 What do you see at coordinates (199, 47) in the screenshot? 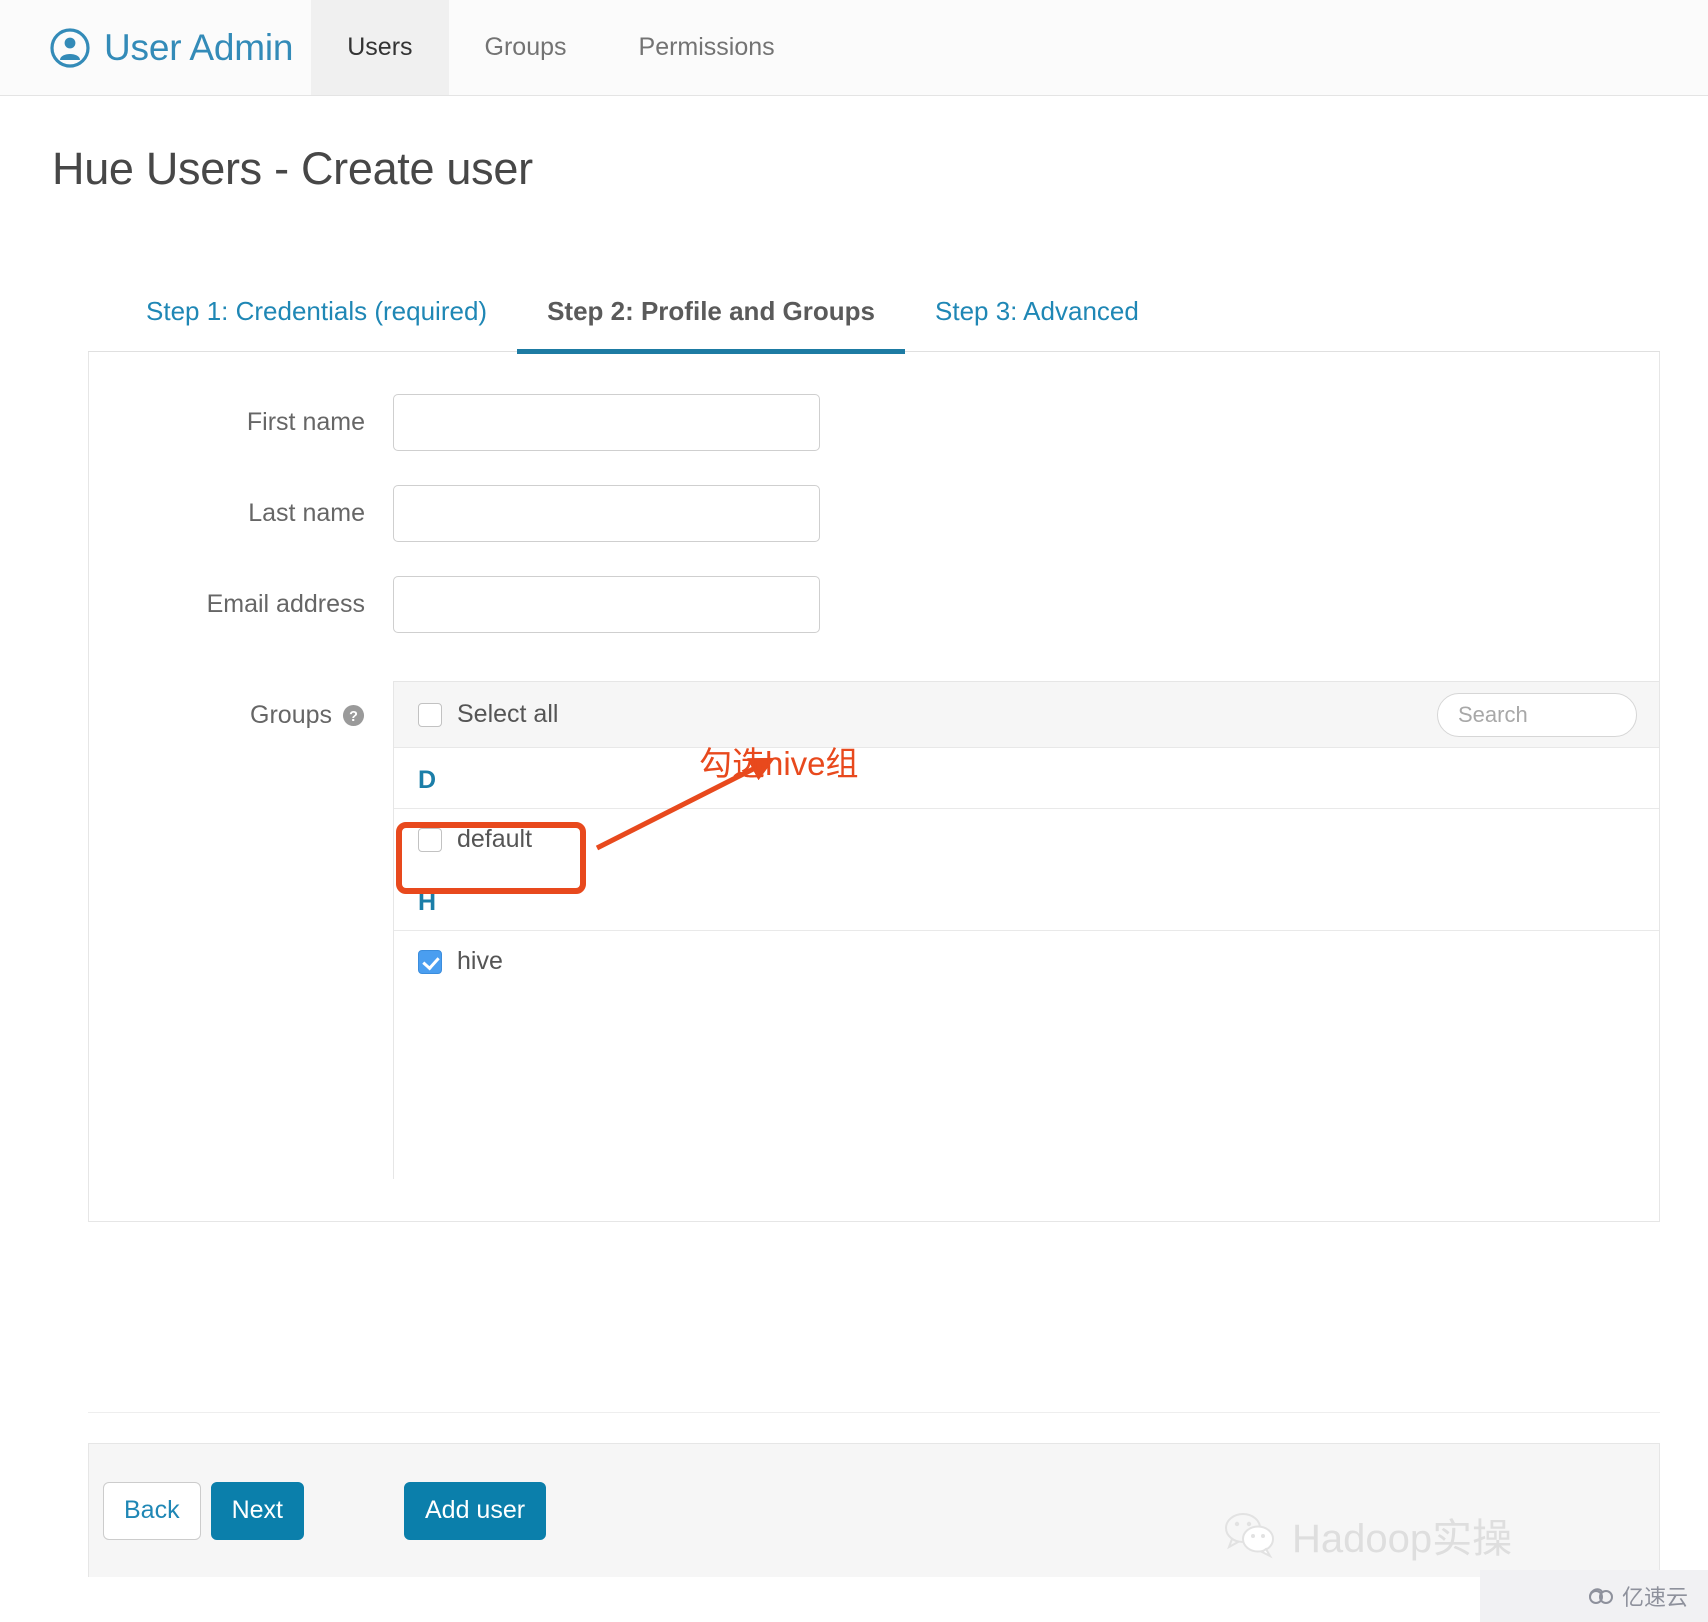
I see `brand-label: User Admin` at bounding box center [199, 47].